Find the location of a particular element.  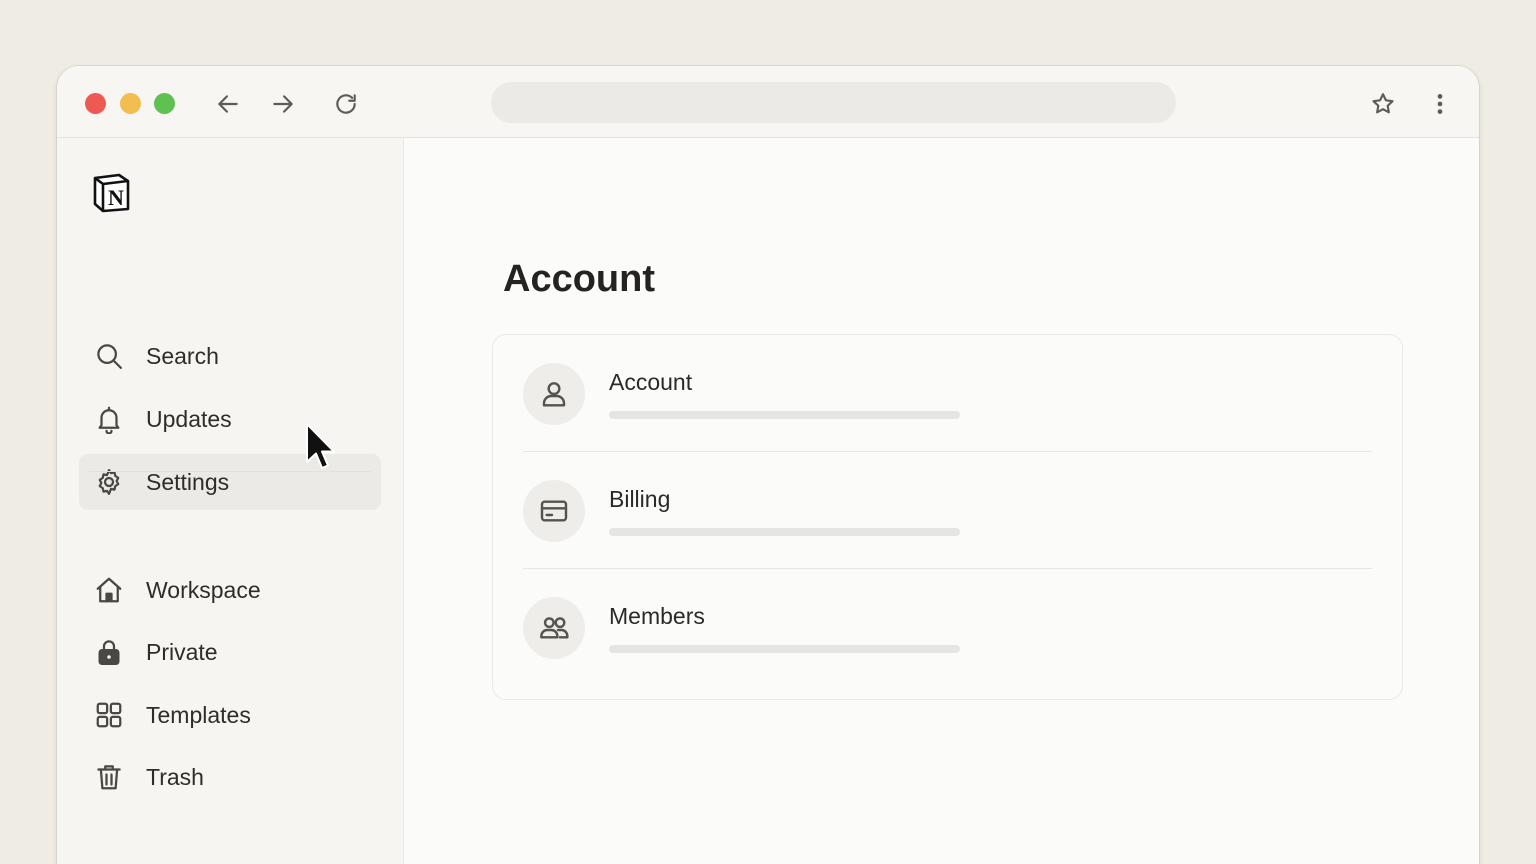

settings-row-billing: Billing is located at coordinates (948, 510).